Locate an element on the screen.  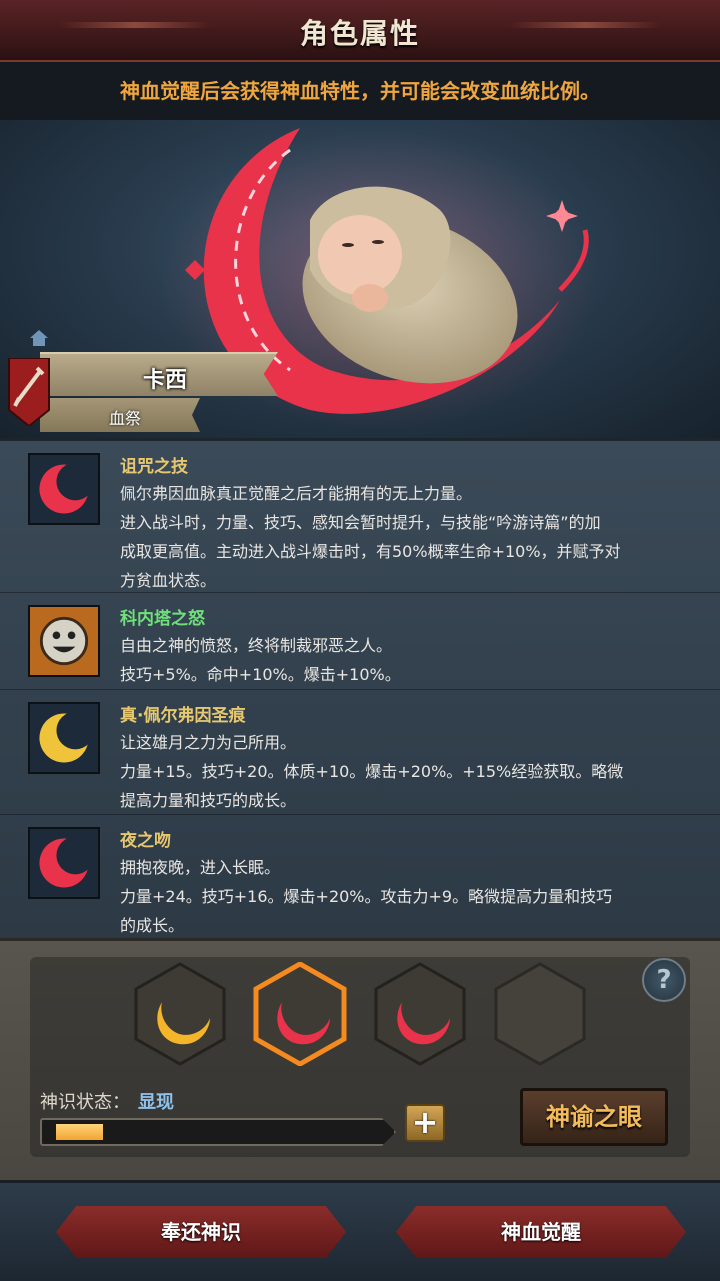
divine-progress-bar is located at coordinates (218, 1132).